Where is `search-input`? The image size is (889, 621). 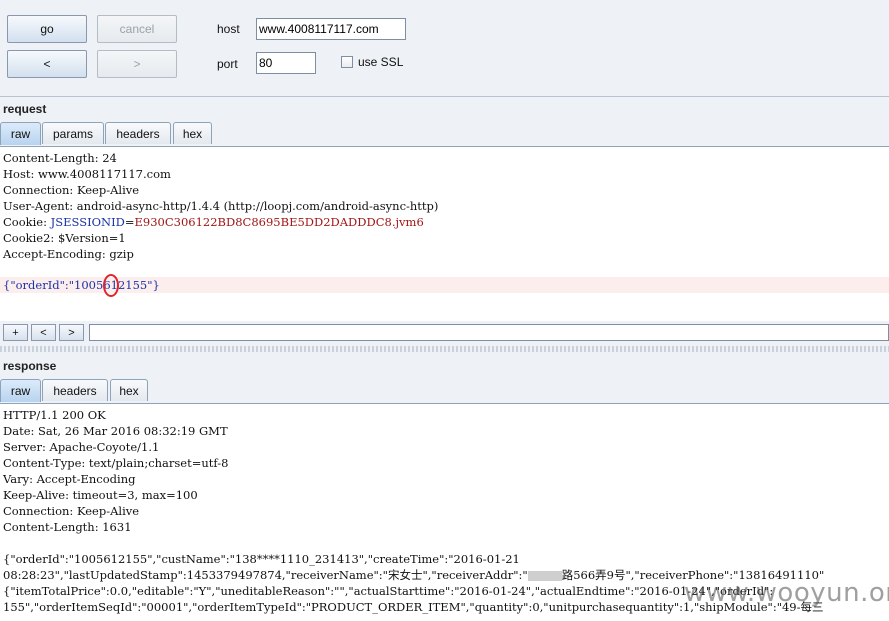
search-input is located at coordinates (489, 332).